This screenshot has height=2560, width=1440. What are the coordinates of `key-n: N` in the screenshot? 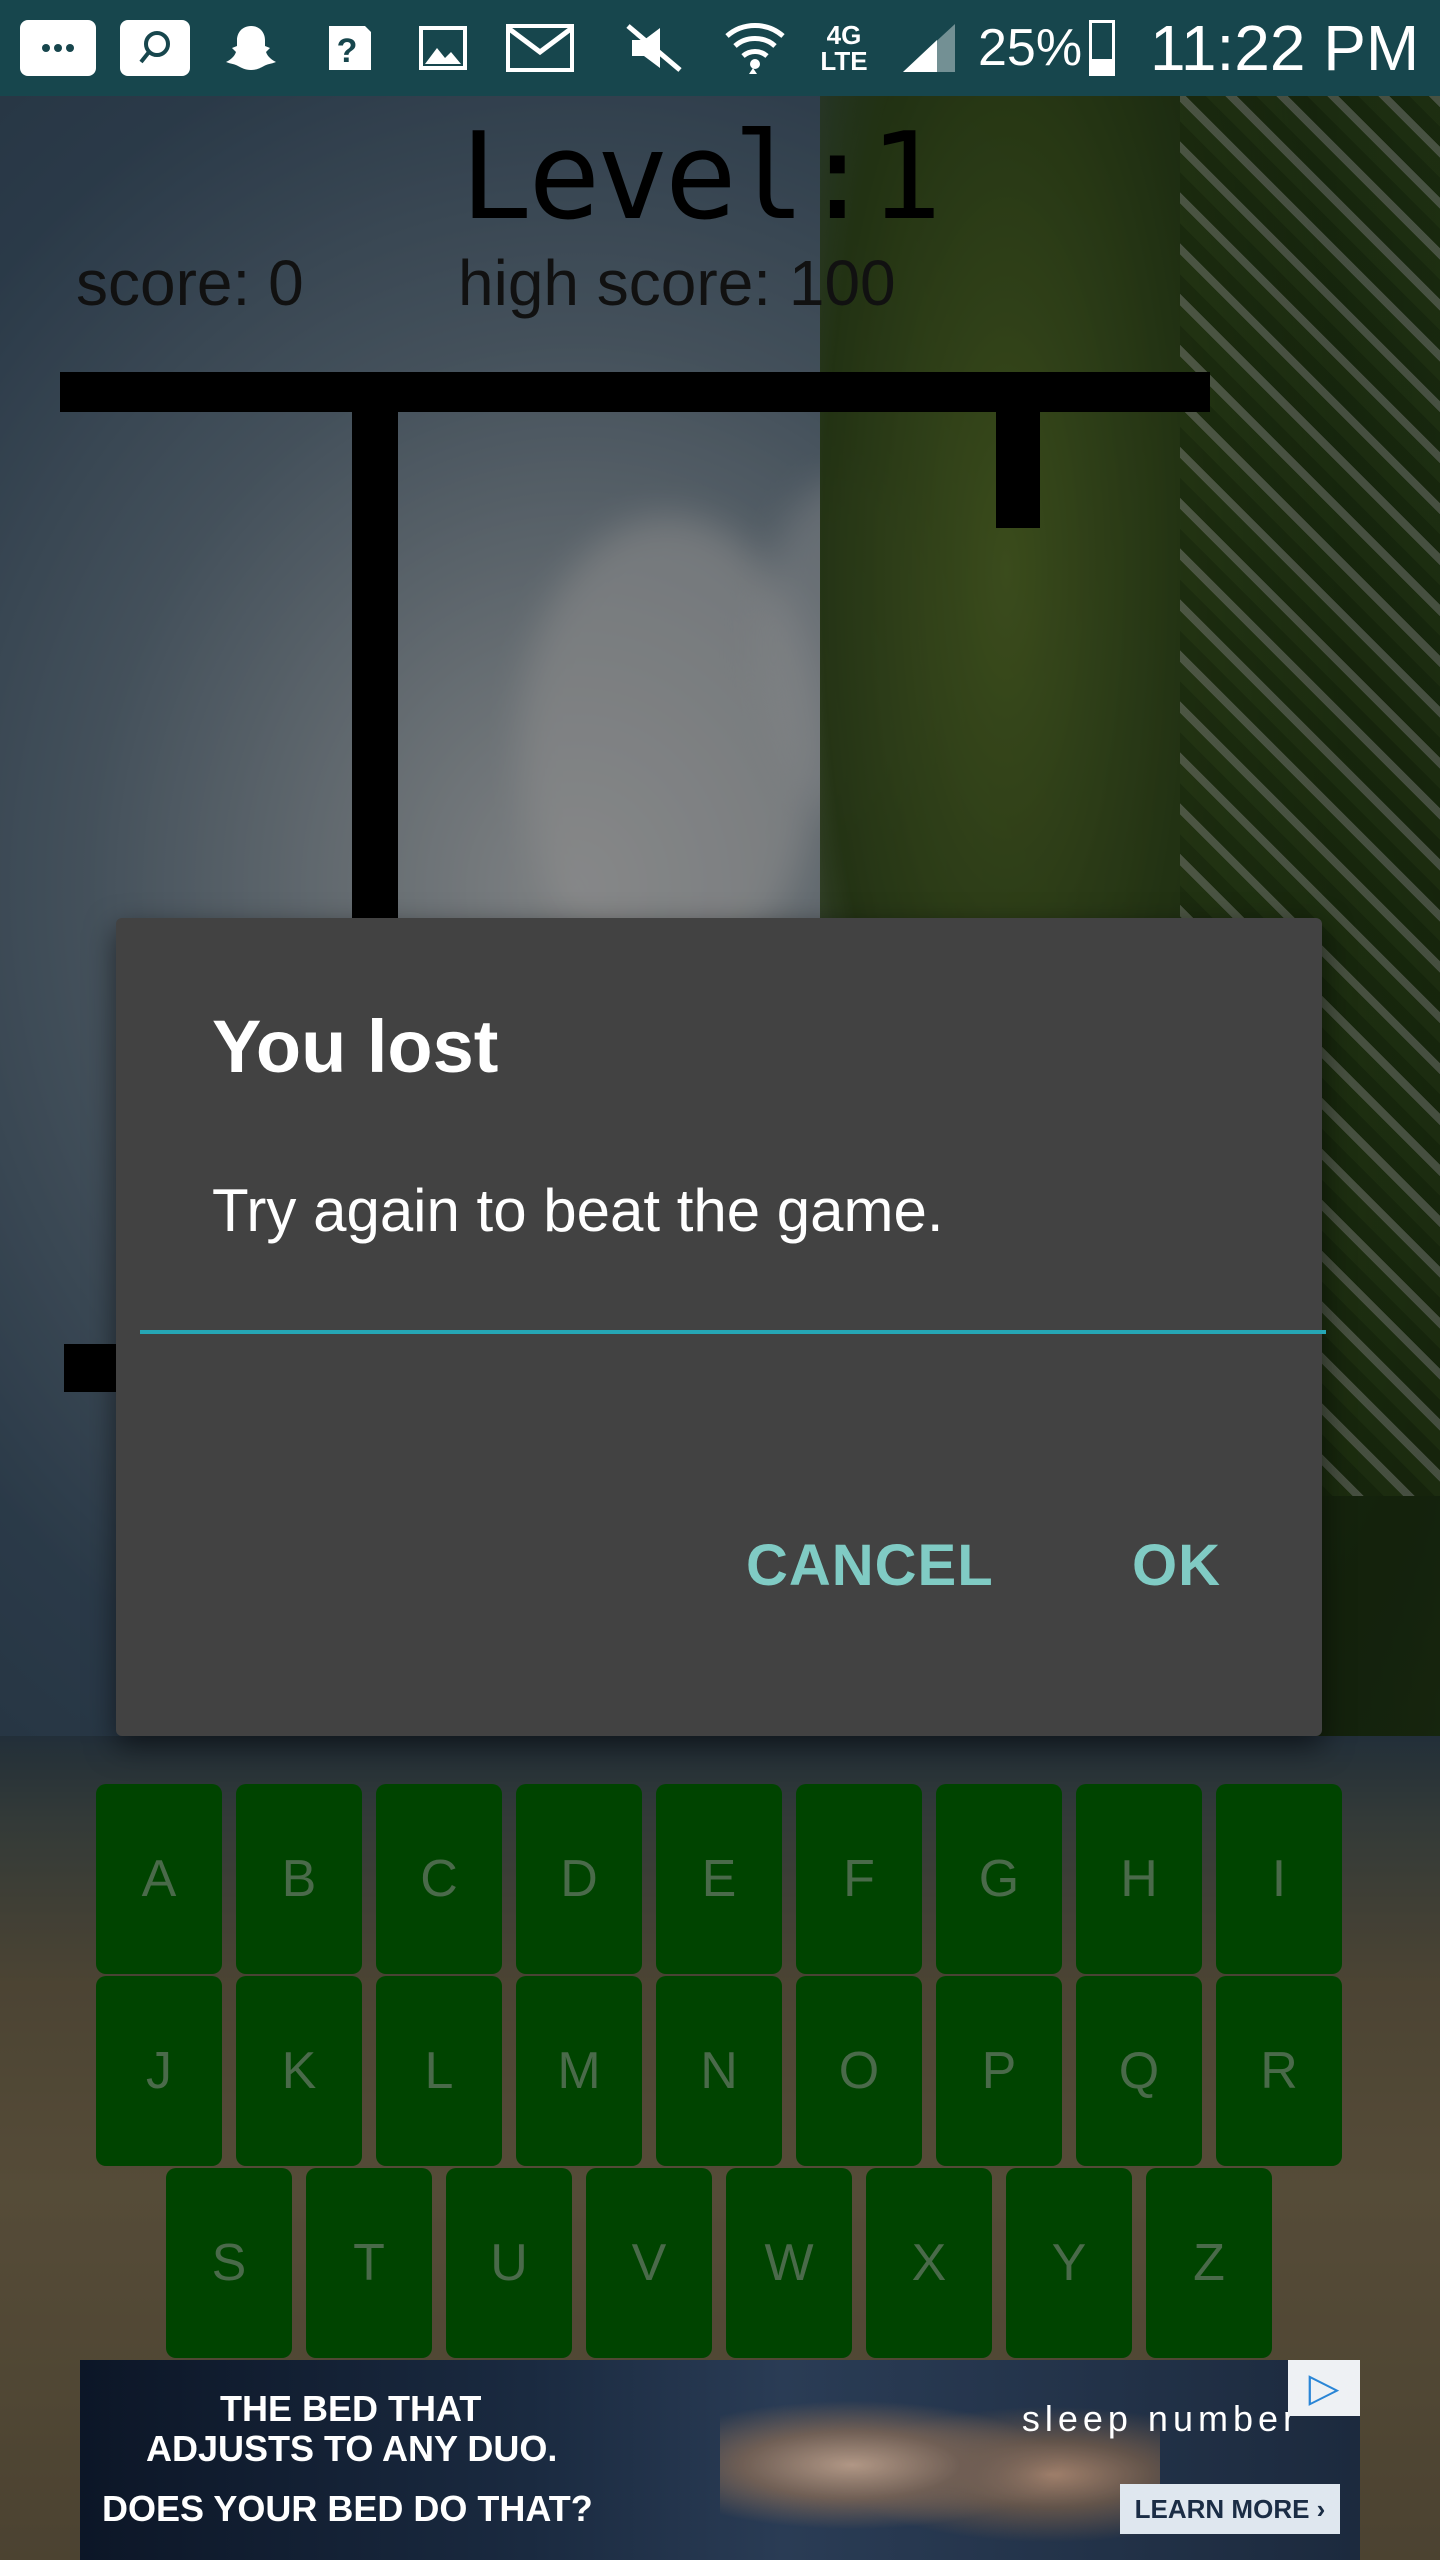 It's located at (719, 2071).